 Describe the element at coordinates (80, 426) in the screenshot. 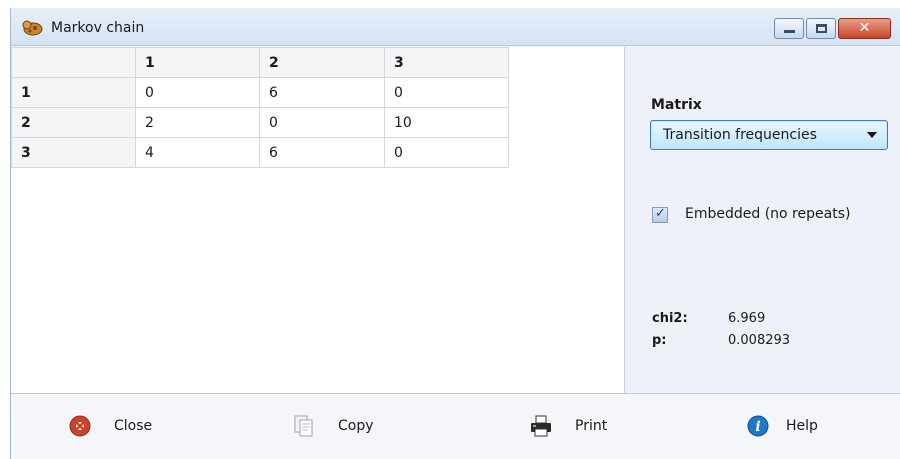

I see `close-icon` at that location.